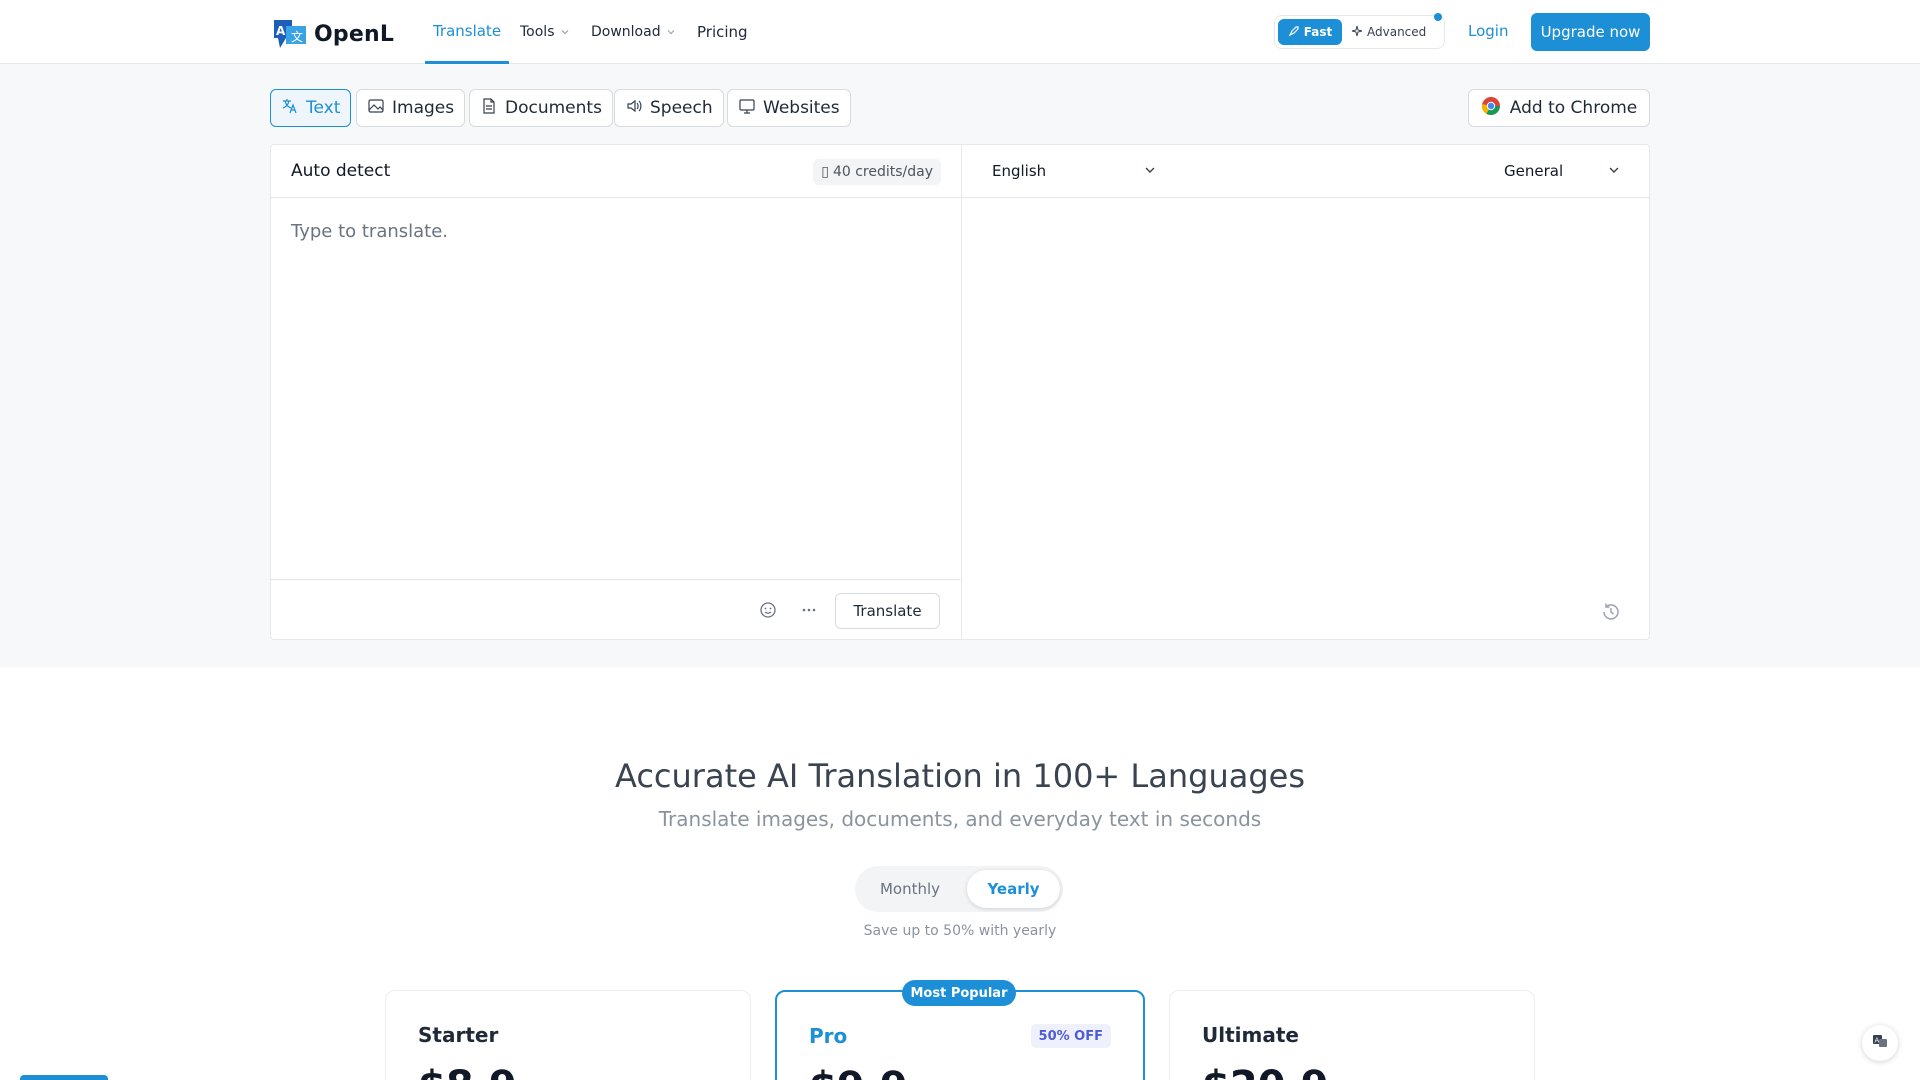 This screenshot has height=1080, width=1920. What do you see at coordinates (809, 610) in the screenshot?
I see `more-options-icon` at bounding box center [809, 610].